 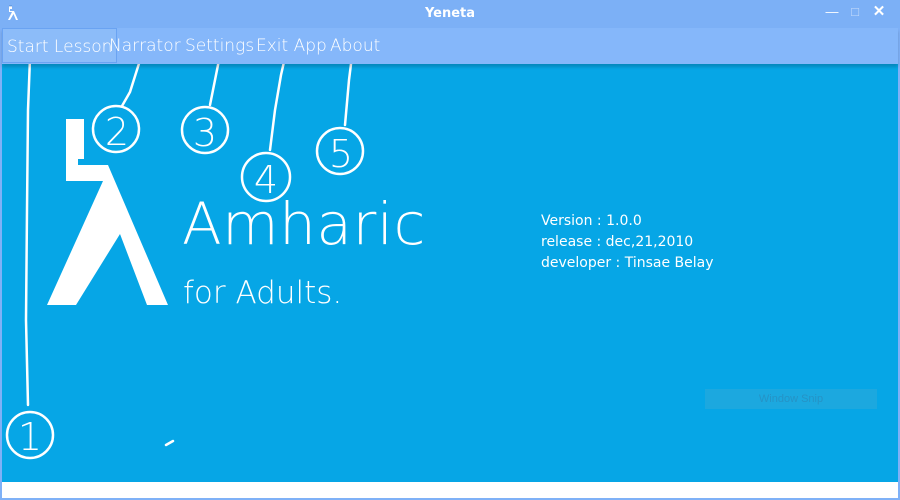 What do you see at coordinates (627, 263) in the screenshot?
I see `developer-text: developer : Tinsae Belay` at bounding box center [627, 263].